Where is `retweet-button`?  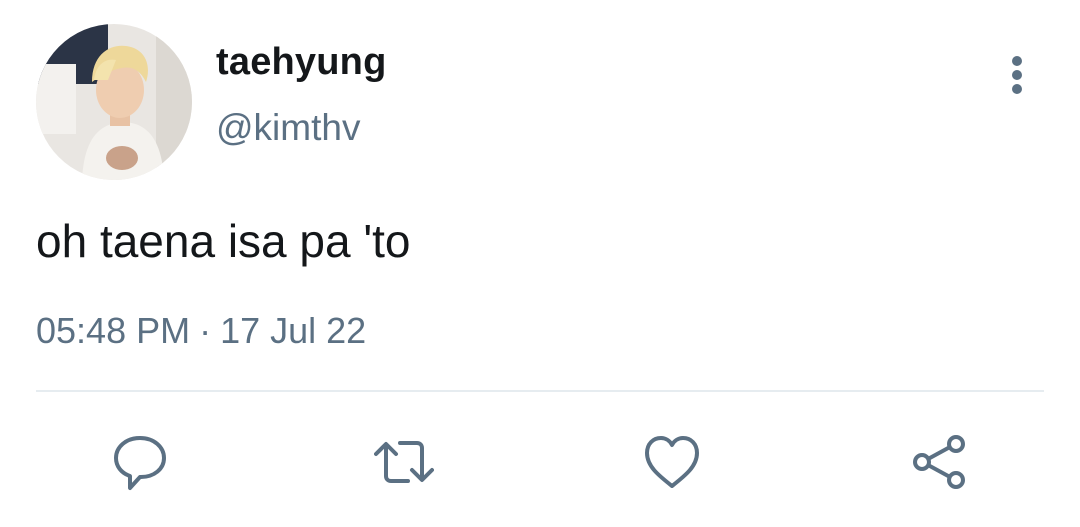 retweet-button is located at coordinates (404, 462).